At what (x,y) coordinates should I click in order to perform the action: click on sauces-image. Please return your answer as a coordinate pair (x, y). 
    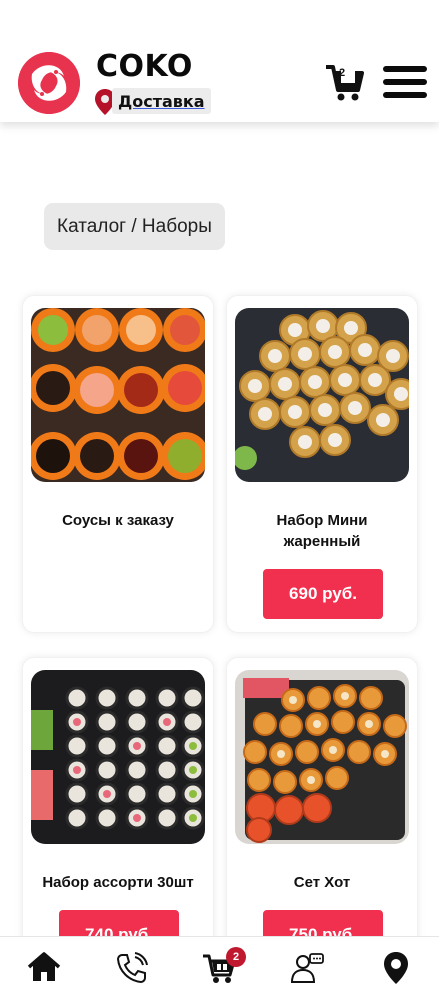
    Looking at the image, I should click on (118, 395).